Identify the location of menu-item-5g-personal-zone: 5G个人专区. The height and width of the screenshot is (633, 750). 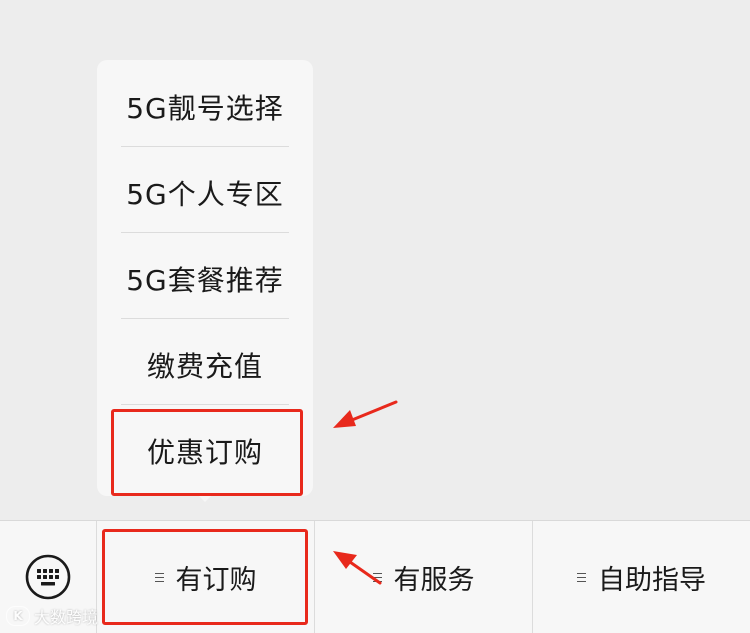
(205, 193).